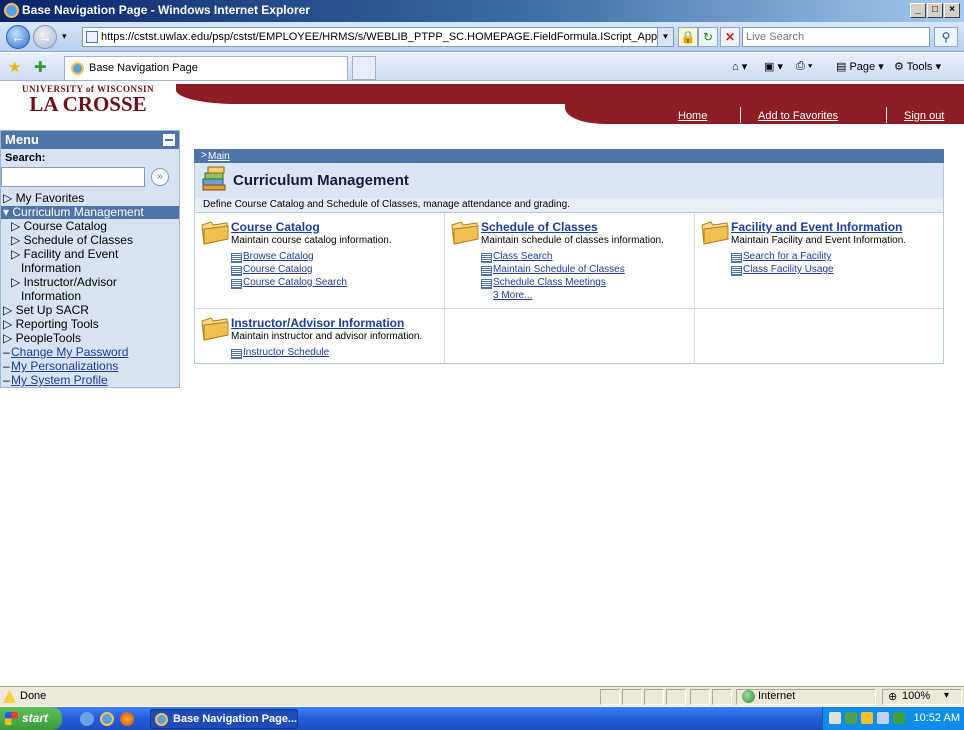  I want to click on menu-search-input, so click(73, 177).